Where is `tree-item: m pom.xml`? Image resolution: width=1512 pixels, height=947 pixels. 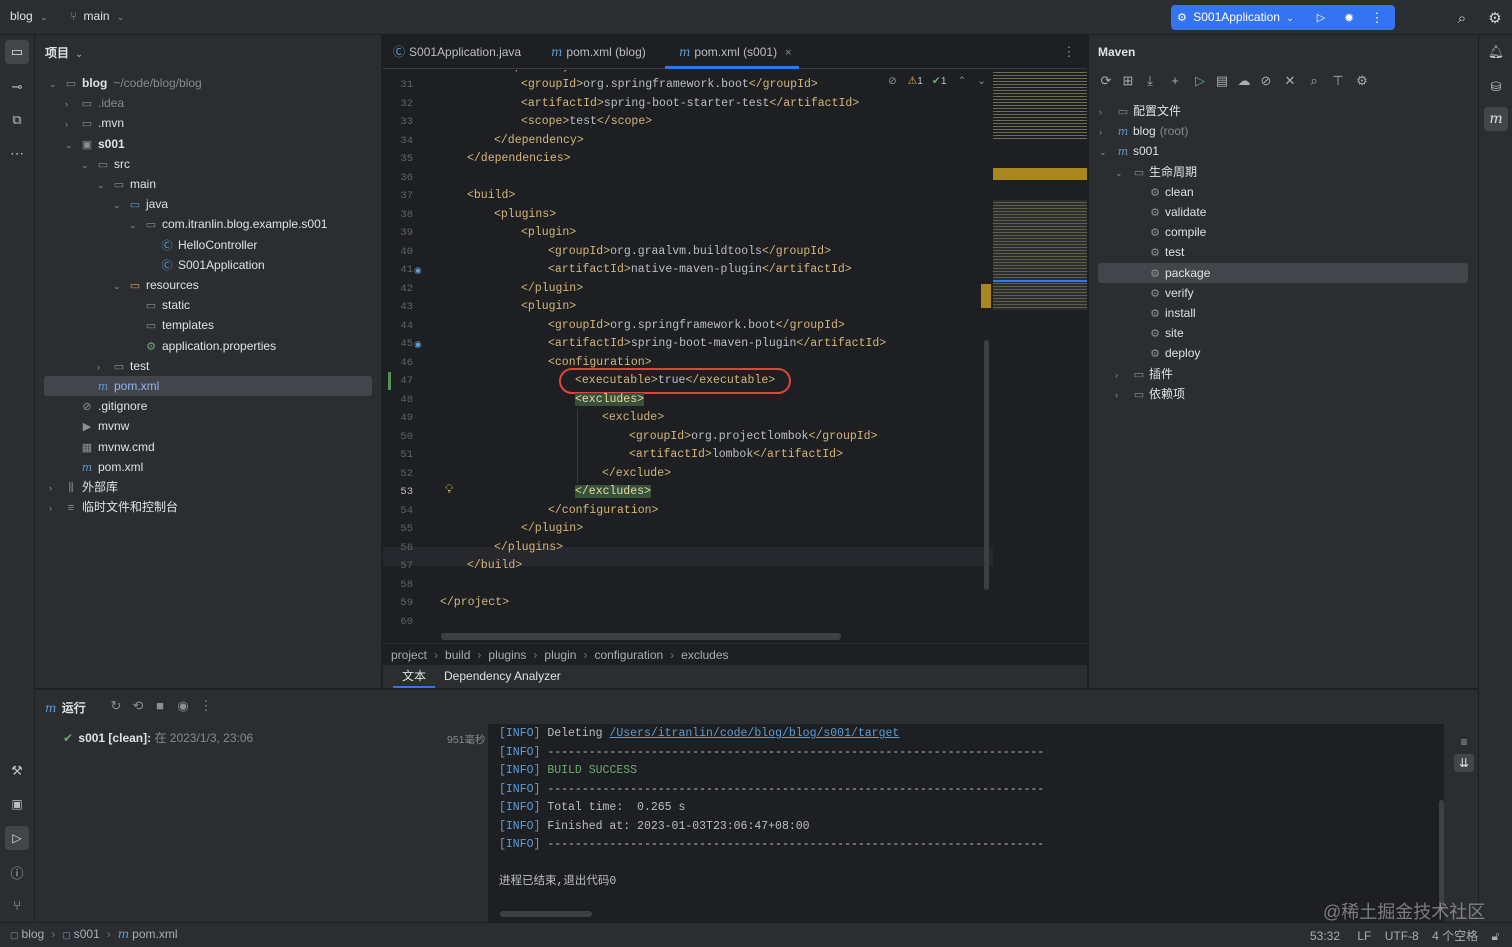
tree-item: m pom.xml is located at coordinates (104, 467).